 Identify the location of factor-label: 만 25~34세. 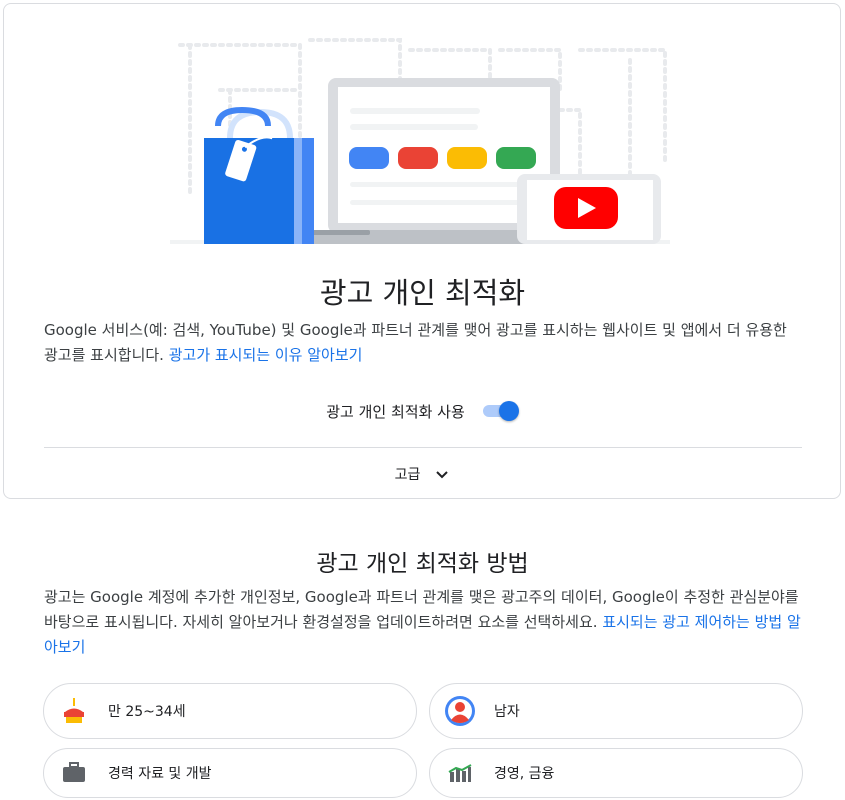
(147, 712).